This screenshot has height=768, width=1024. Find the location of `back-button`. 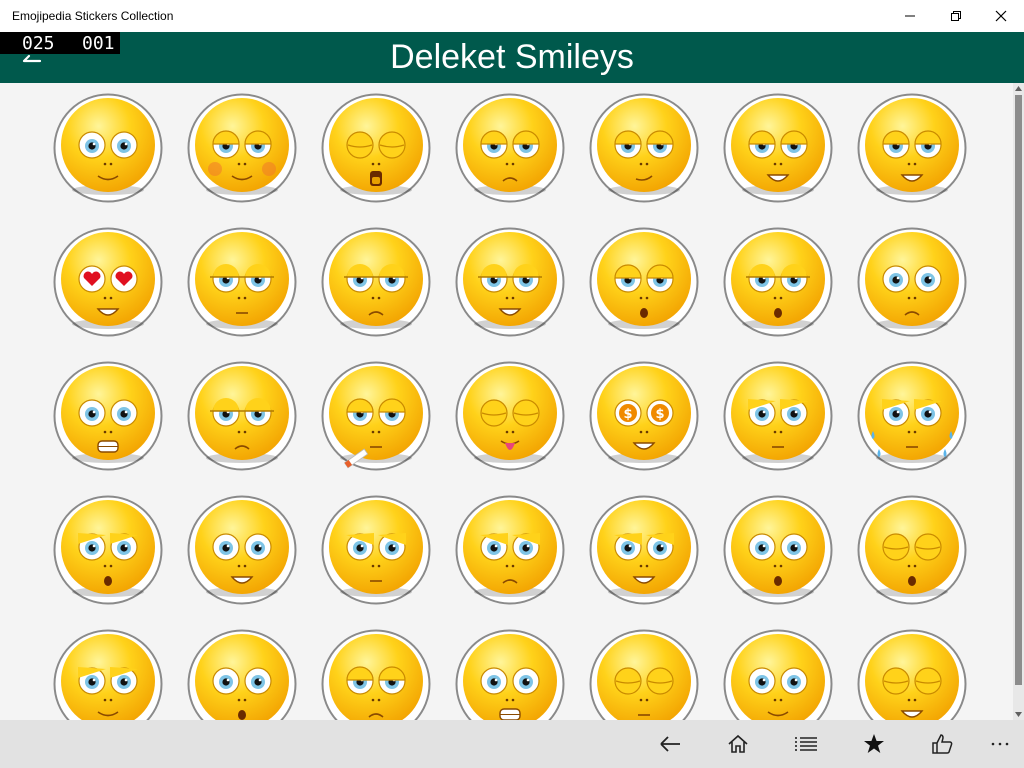

back-button is located at coordinates (670, 744).